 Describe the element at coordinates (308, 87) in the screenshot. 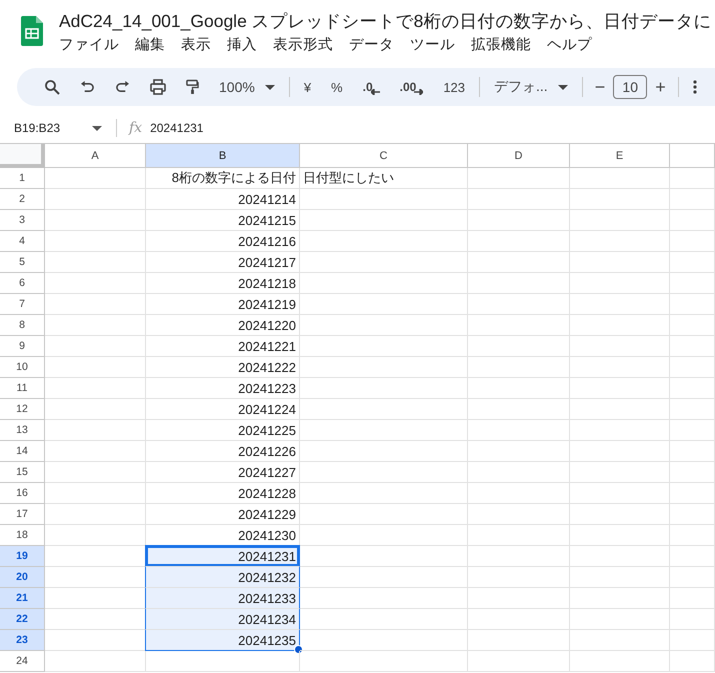

I see `format-button: ¥` at that location.